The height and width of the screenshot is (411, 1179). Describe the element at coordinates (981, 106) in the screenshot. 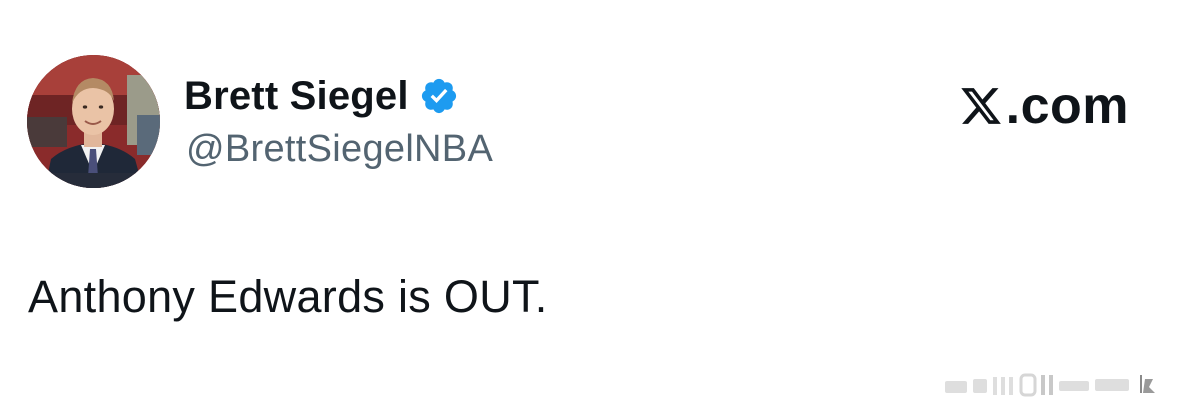

I see `x-logo-icon` at that location.